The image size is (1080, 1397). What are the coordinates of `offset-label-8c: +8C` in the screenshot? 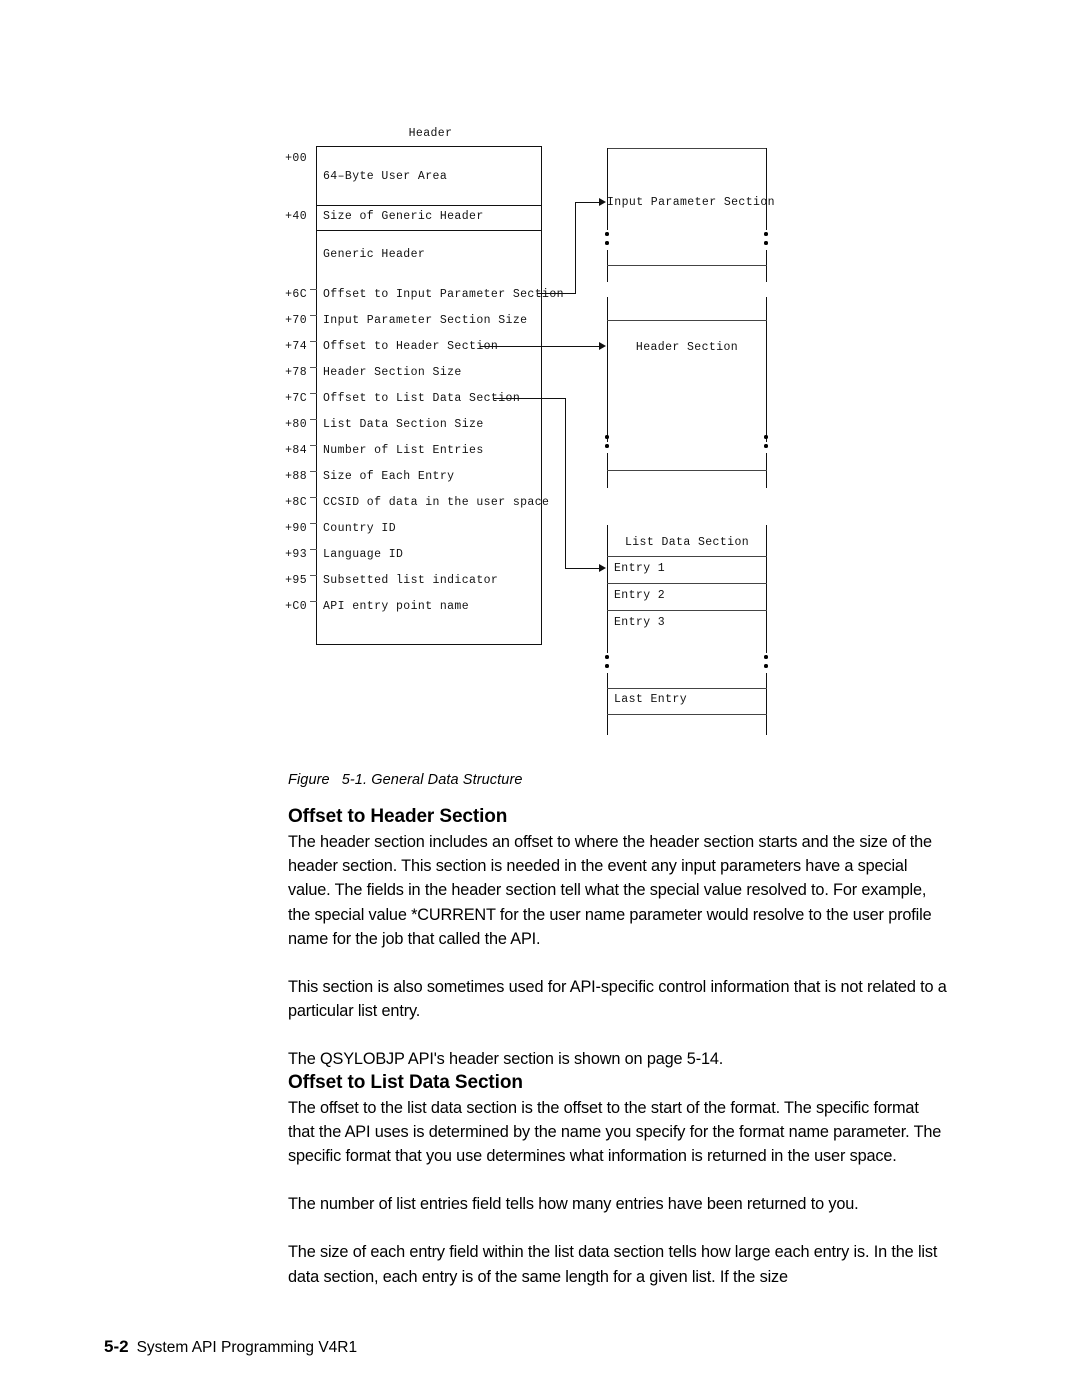 It's located at (296, 502).